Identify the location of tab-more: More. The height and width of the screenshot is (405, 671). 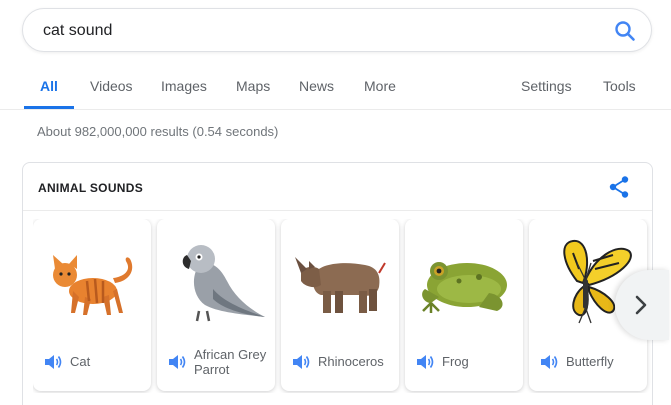
(380, 84).